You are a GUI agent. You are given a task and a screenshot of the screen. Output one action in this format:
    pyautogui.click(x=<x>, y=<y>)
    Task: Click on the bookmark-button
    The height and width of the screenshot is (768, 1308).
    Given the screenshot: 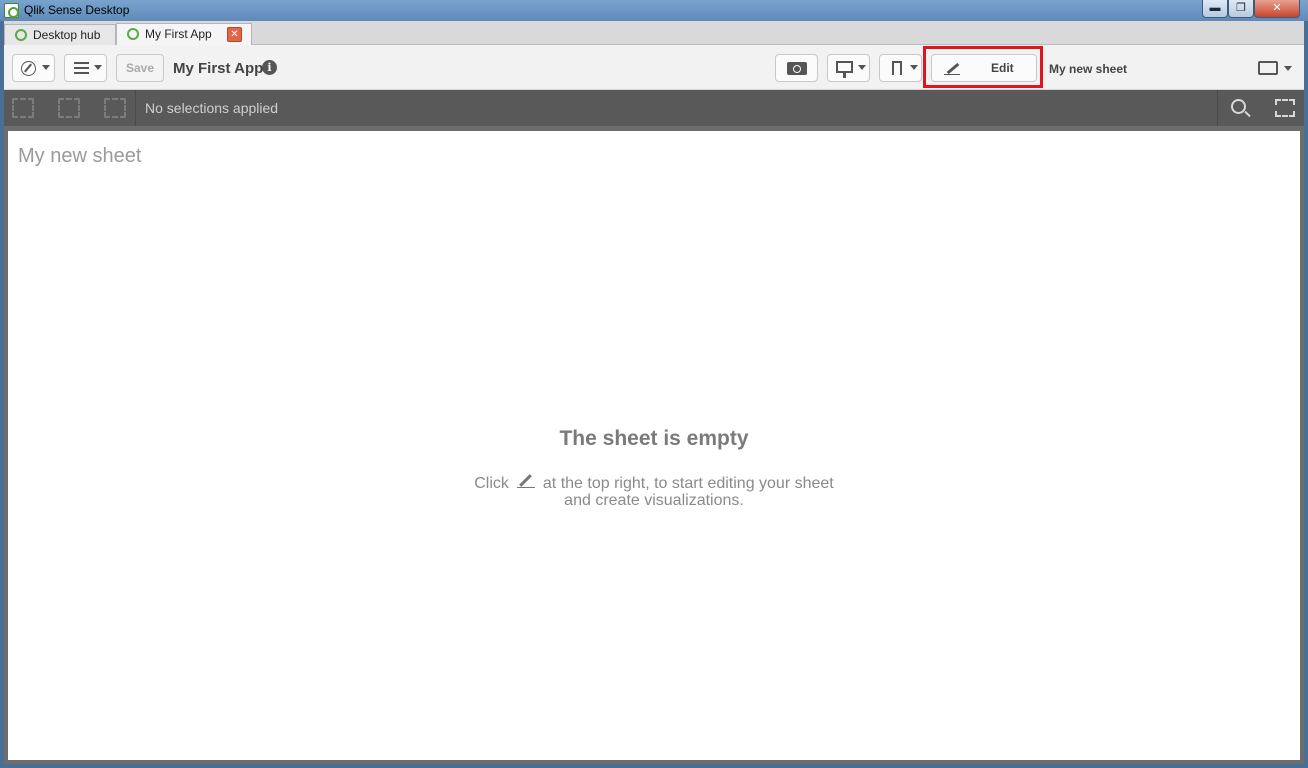 What is the action you would take?
    pyautogui.click(x=900, y=68)
    